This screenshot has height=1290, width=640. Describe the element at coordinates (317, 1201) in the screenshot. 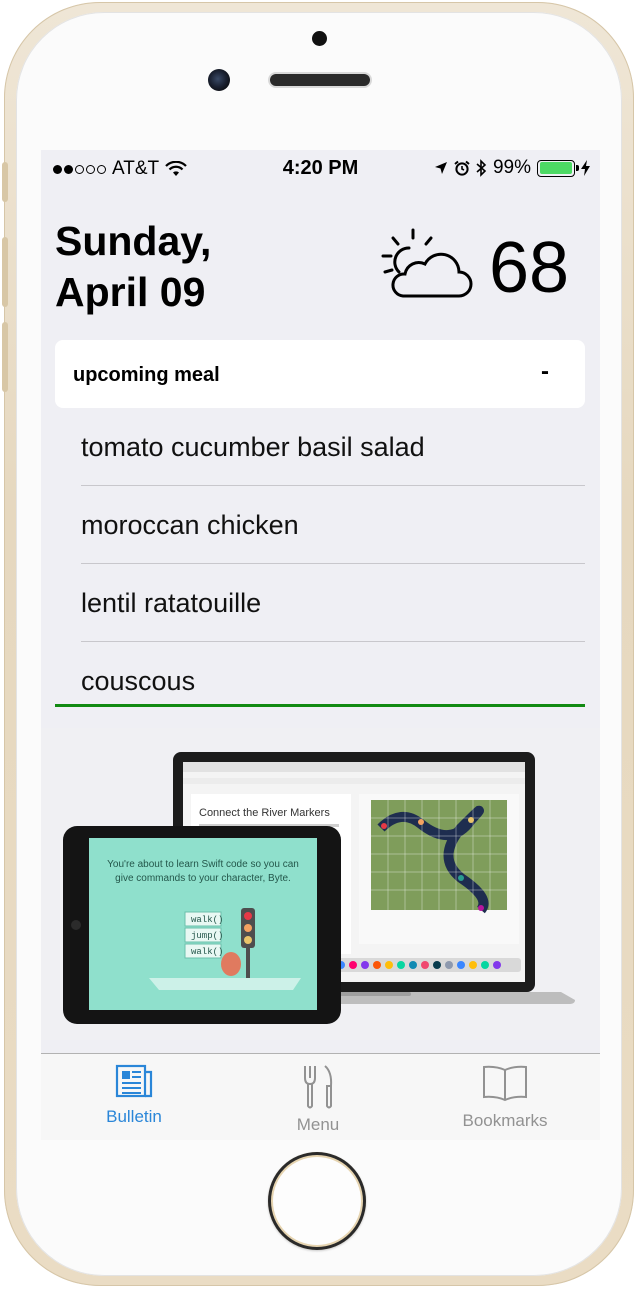

I see `home-button` at that location.